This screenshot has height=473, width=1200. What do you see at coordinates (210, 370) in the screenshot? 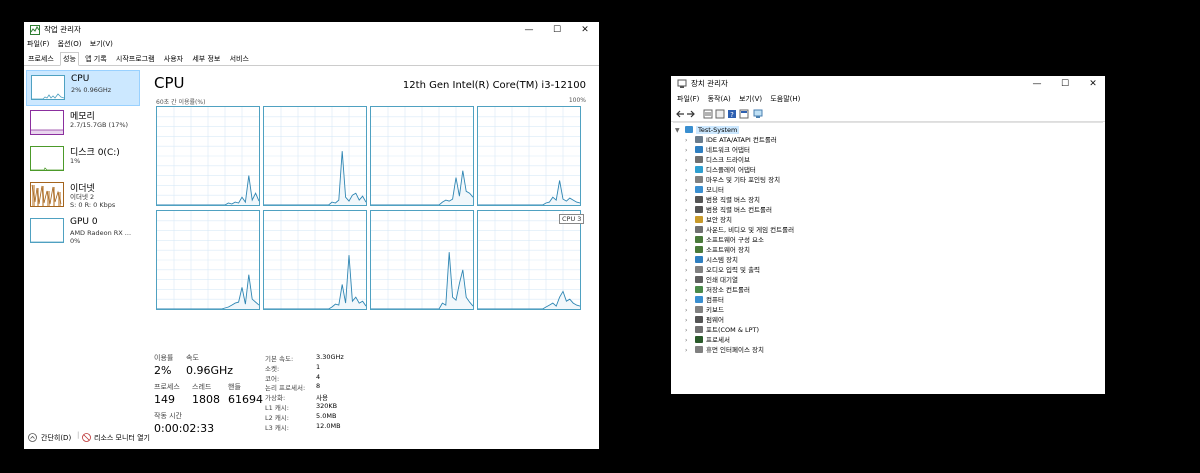
I see `speed-value: 0.96GHz` at bounding box center [210, 370].